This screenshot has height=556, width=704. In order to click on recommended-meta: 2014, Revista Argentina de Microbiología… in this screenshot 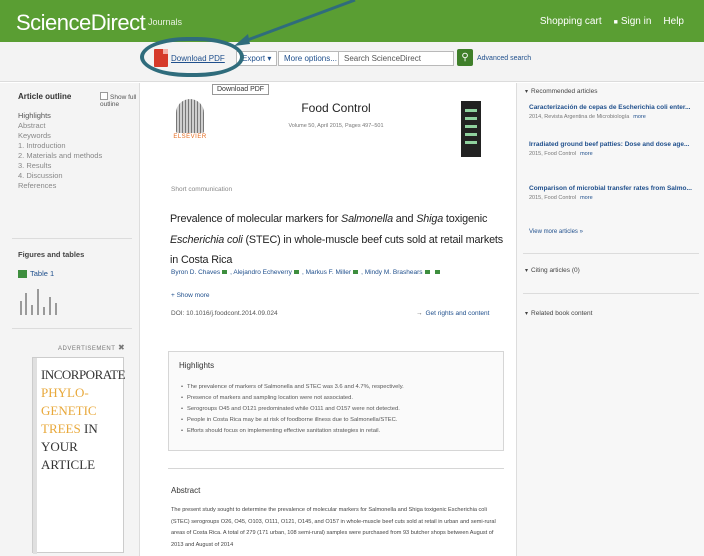, I will do `click(616, 117)`.